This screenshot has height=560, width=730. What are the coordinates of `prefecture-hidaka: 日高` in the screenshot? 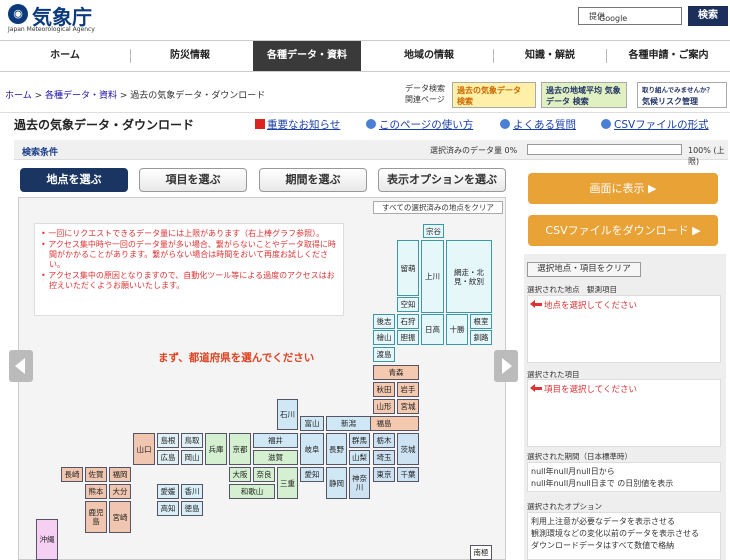 It's located at (432, 329).